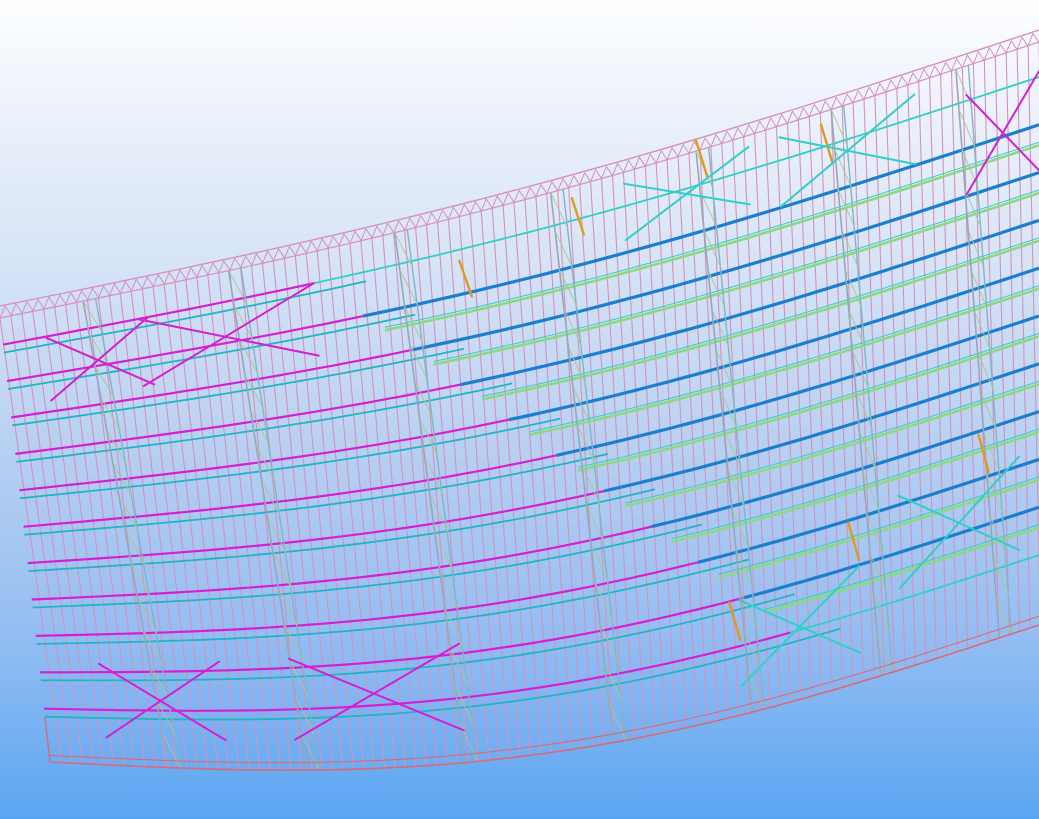 The image size is (1039, 819). I want to click on cyan-chord, so click(211, 351).